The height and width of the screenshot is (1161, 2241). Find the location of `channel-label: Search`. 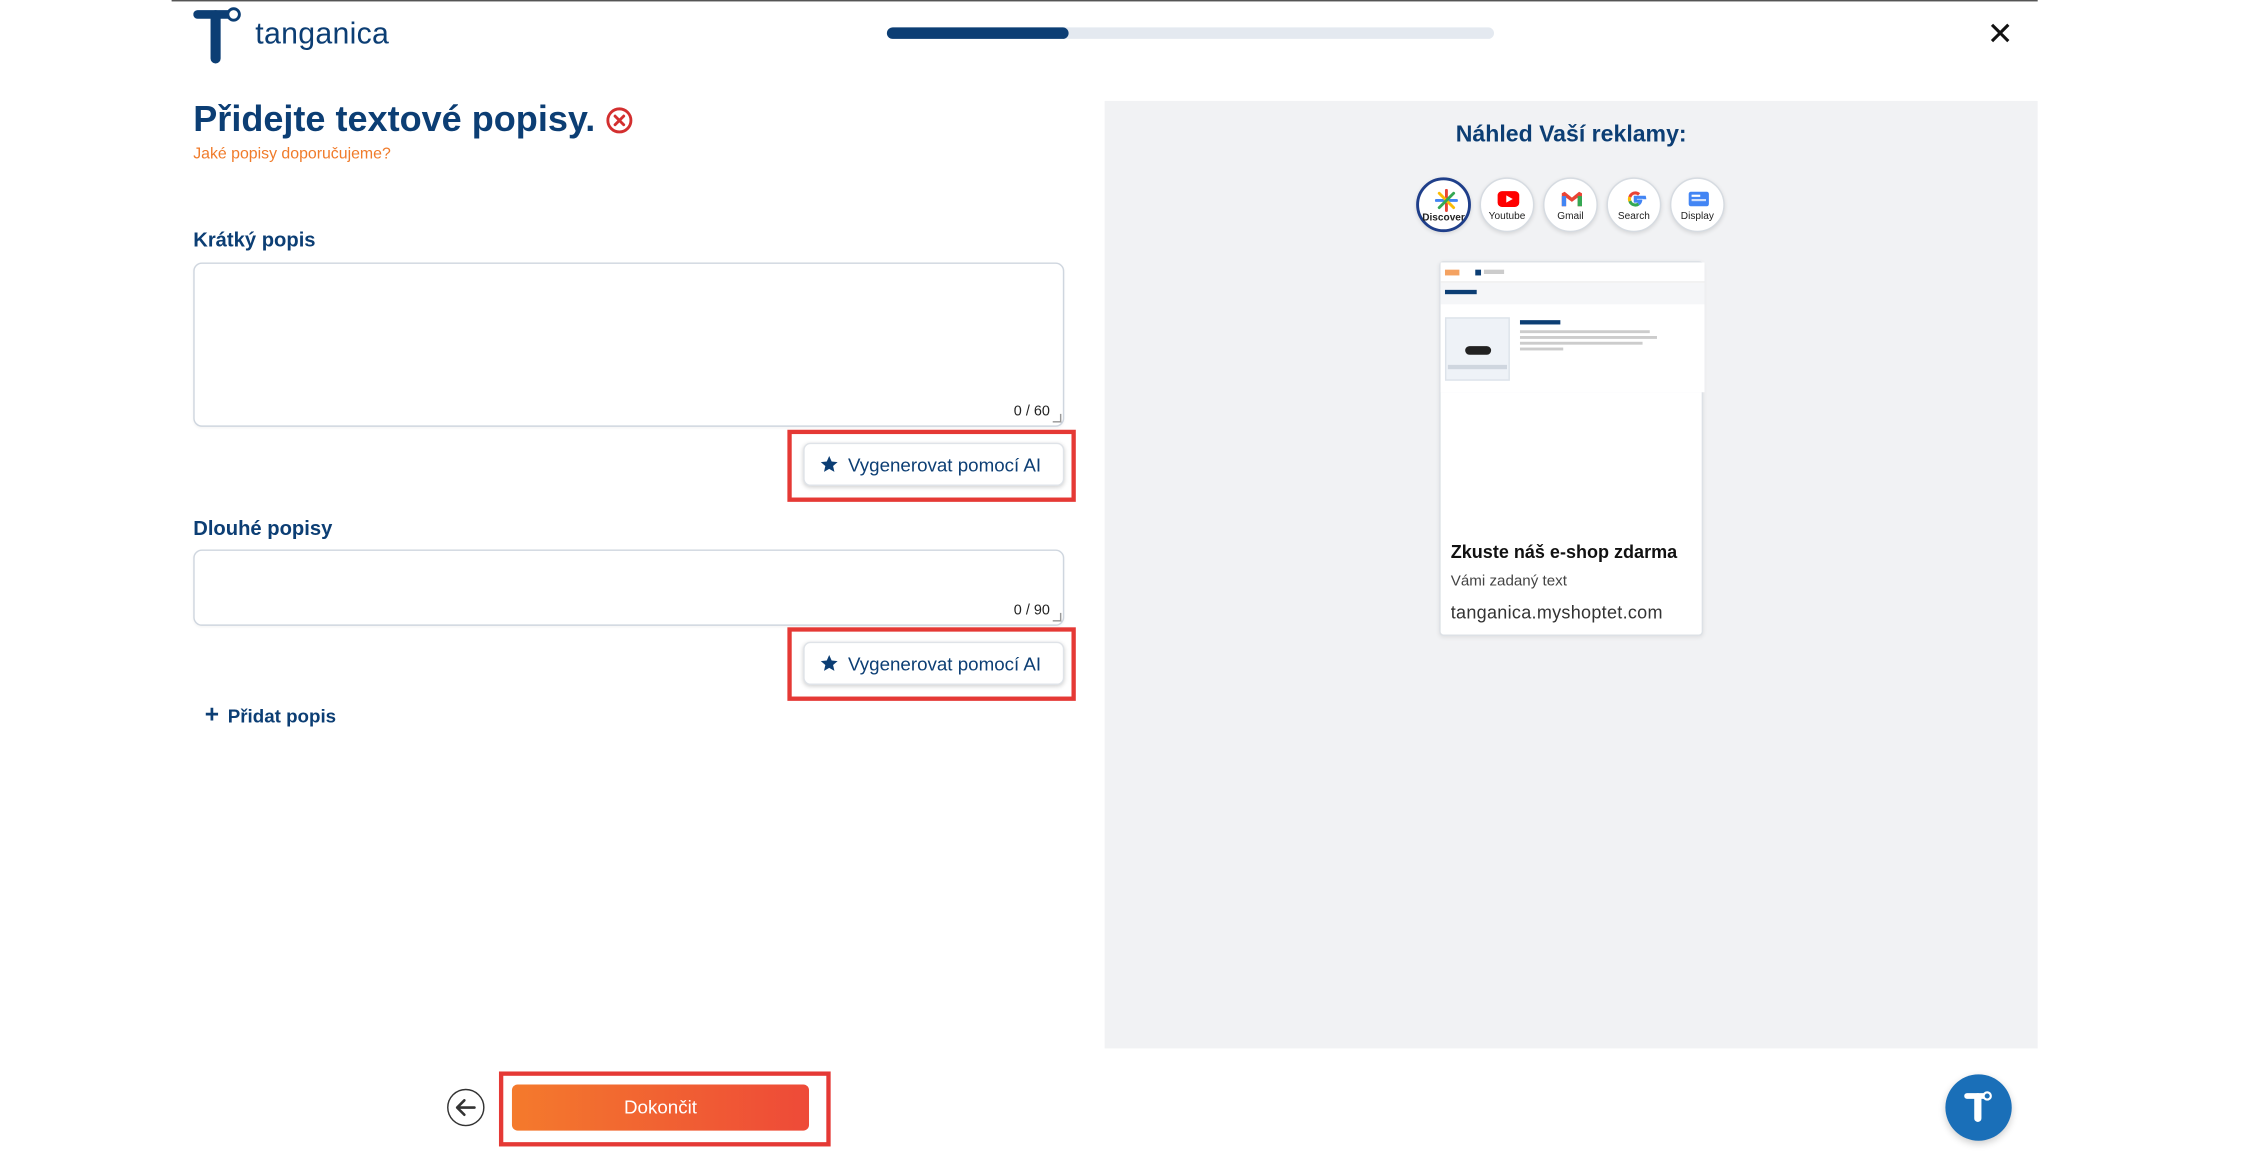

channel-label: Search is located at coordinates (1633, 217).